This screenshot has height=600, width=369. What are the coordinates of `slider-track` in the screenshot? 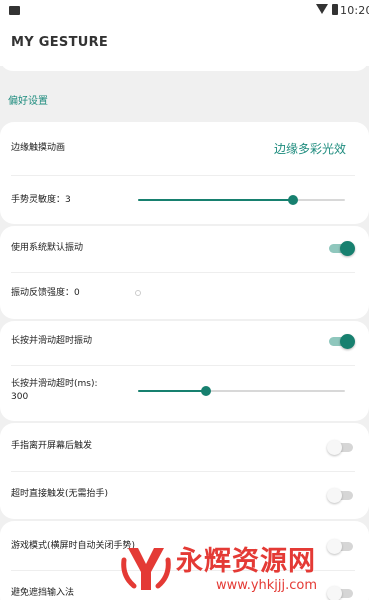 It's located at (241, 293).